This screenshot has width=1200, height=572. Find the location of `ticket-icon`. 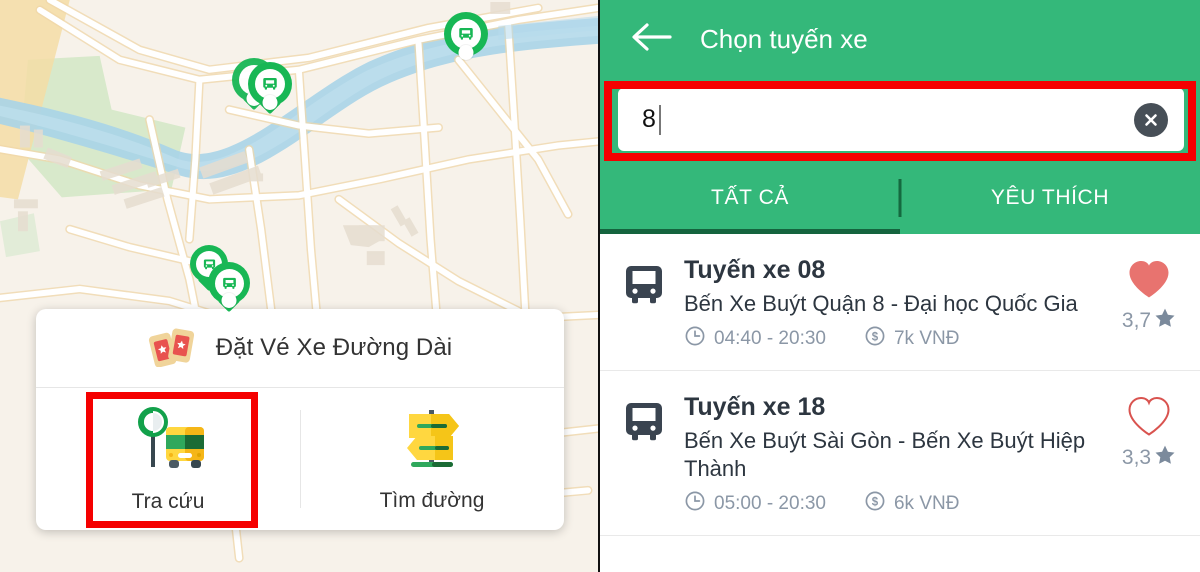

ticket-icon is located at coordinates (175, 348).